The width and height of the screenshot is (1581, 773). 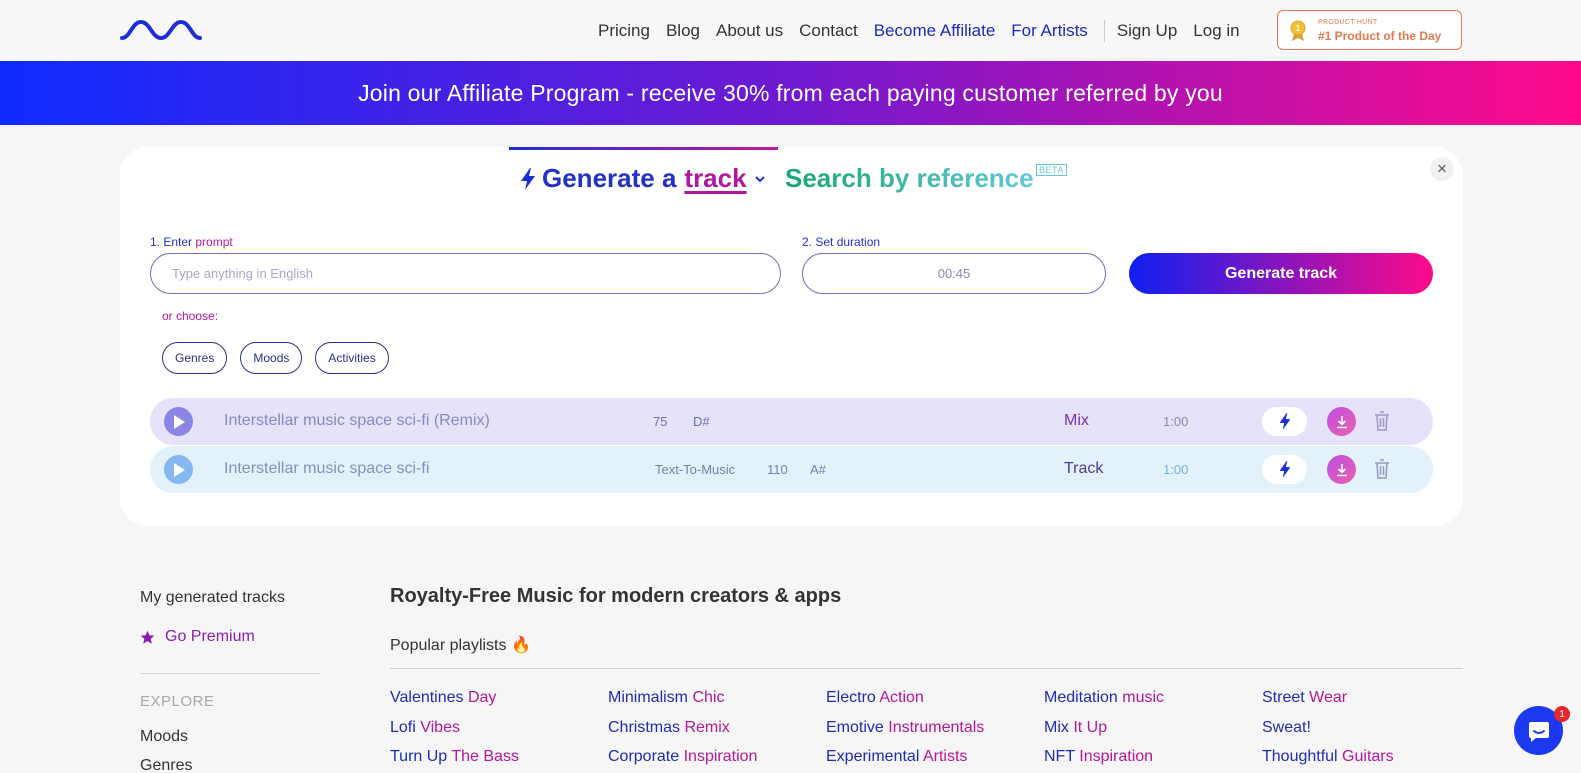 I want to click on playlist-link-primary: Street, so click(x=1283, y=697).